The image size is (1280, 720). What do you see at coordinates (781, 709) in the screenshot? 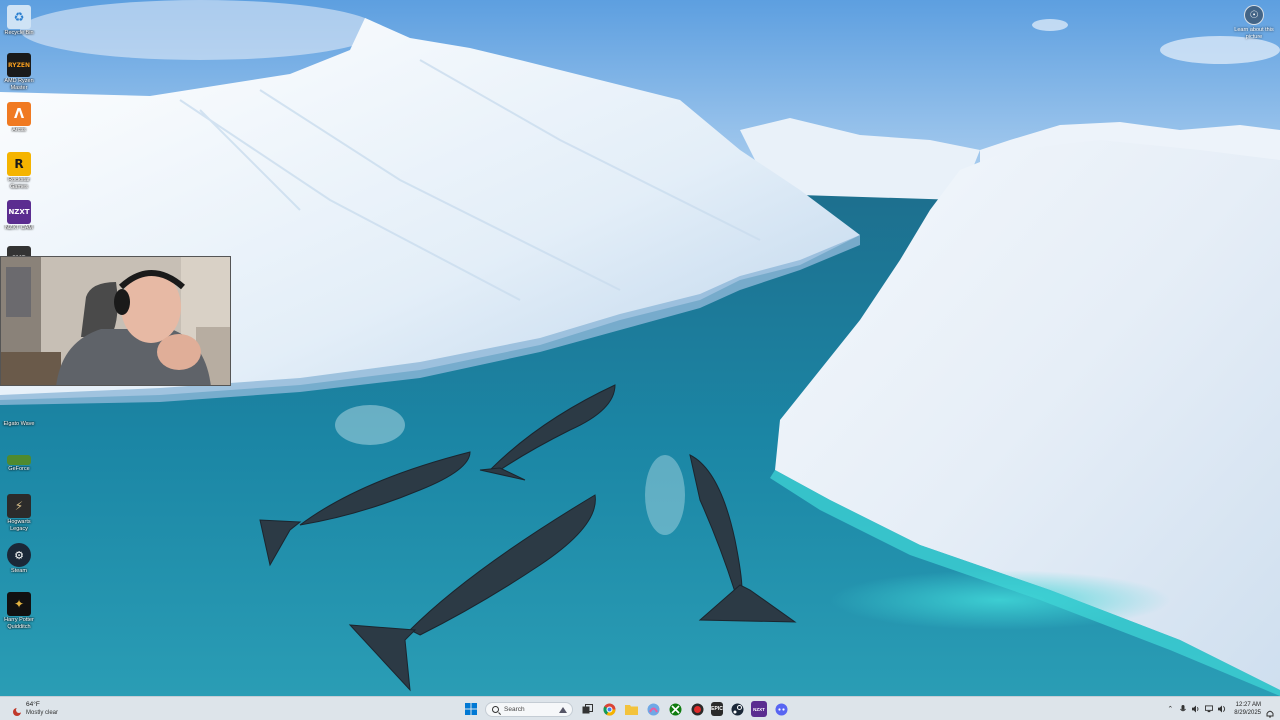
I see `discord-icon` at bounding box center [781, 709].